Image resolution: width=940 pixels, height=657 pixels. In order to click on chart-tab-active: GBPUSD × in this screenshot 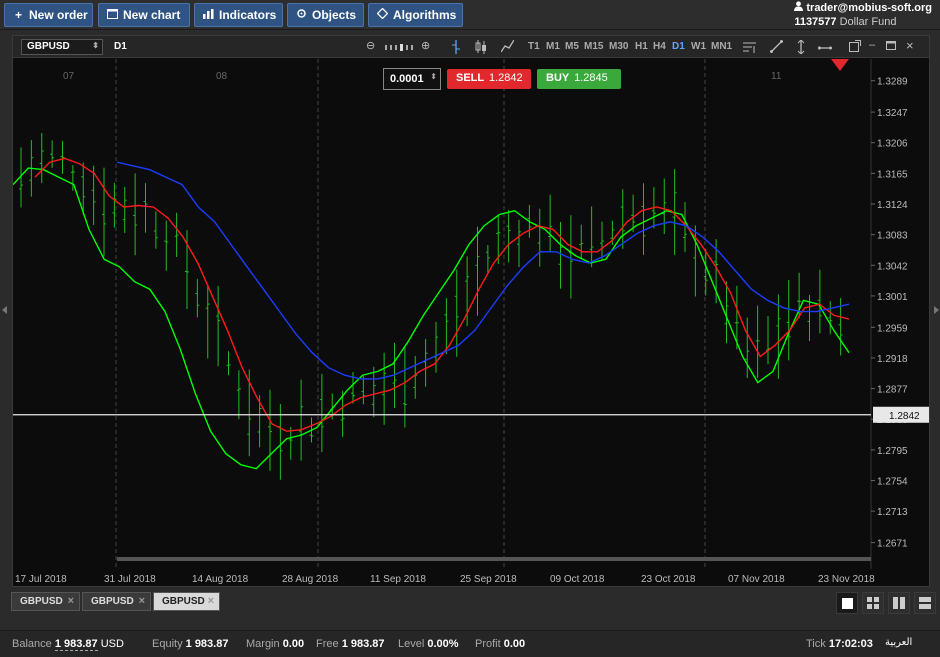, I will do `click(186, 601)`.